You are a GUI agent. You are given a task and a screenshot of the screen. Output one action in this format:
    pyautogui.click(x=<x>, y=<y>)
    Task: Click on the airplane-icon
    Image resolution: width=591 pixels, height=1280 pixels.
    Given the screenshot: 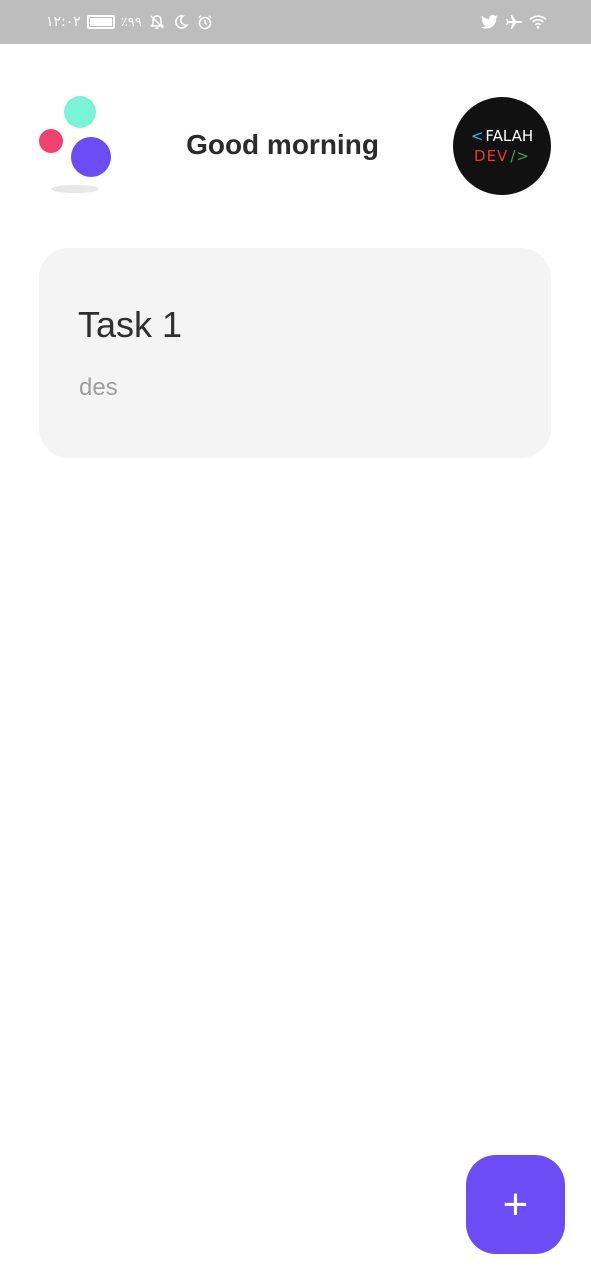 What is the action you would take?
    pyautogui.click(x=514, y=22)
    